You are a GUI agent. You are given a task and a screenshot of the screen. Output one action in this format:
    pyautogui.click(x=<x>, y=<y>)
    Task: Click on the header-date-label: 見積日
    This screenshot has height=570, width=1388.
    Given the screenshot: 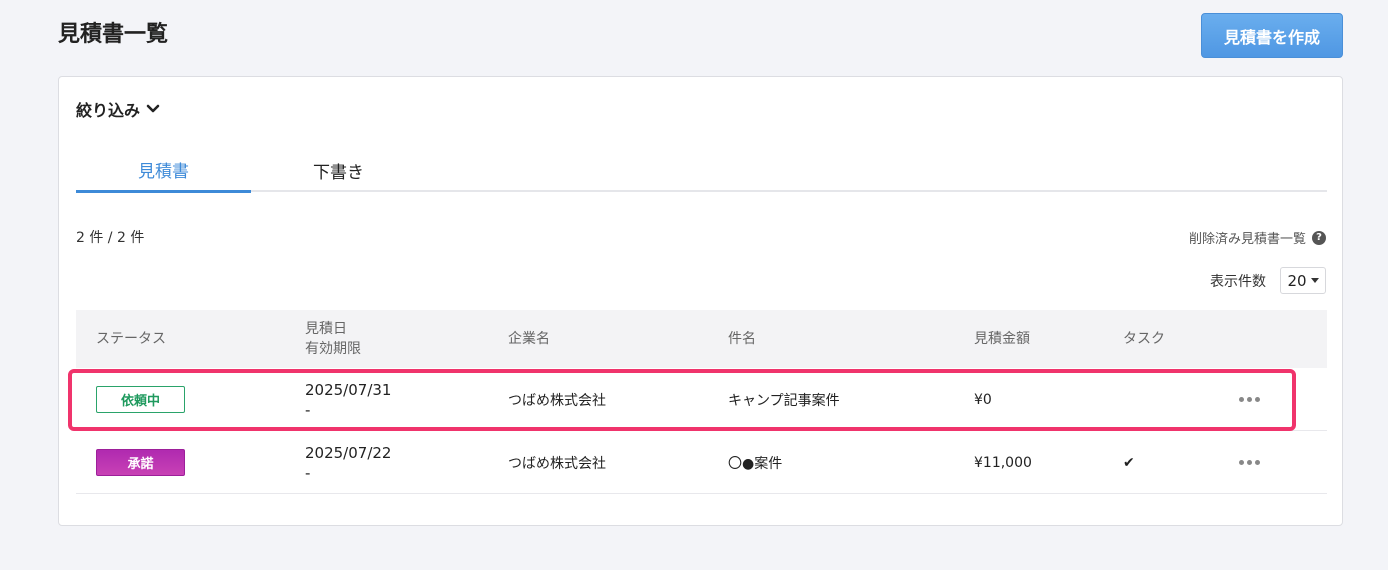 What is the action you would take?
    pyautogui.click(x=326, y=329)
    